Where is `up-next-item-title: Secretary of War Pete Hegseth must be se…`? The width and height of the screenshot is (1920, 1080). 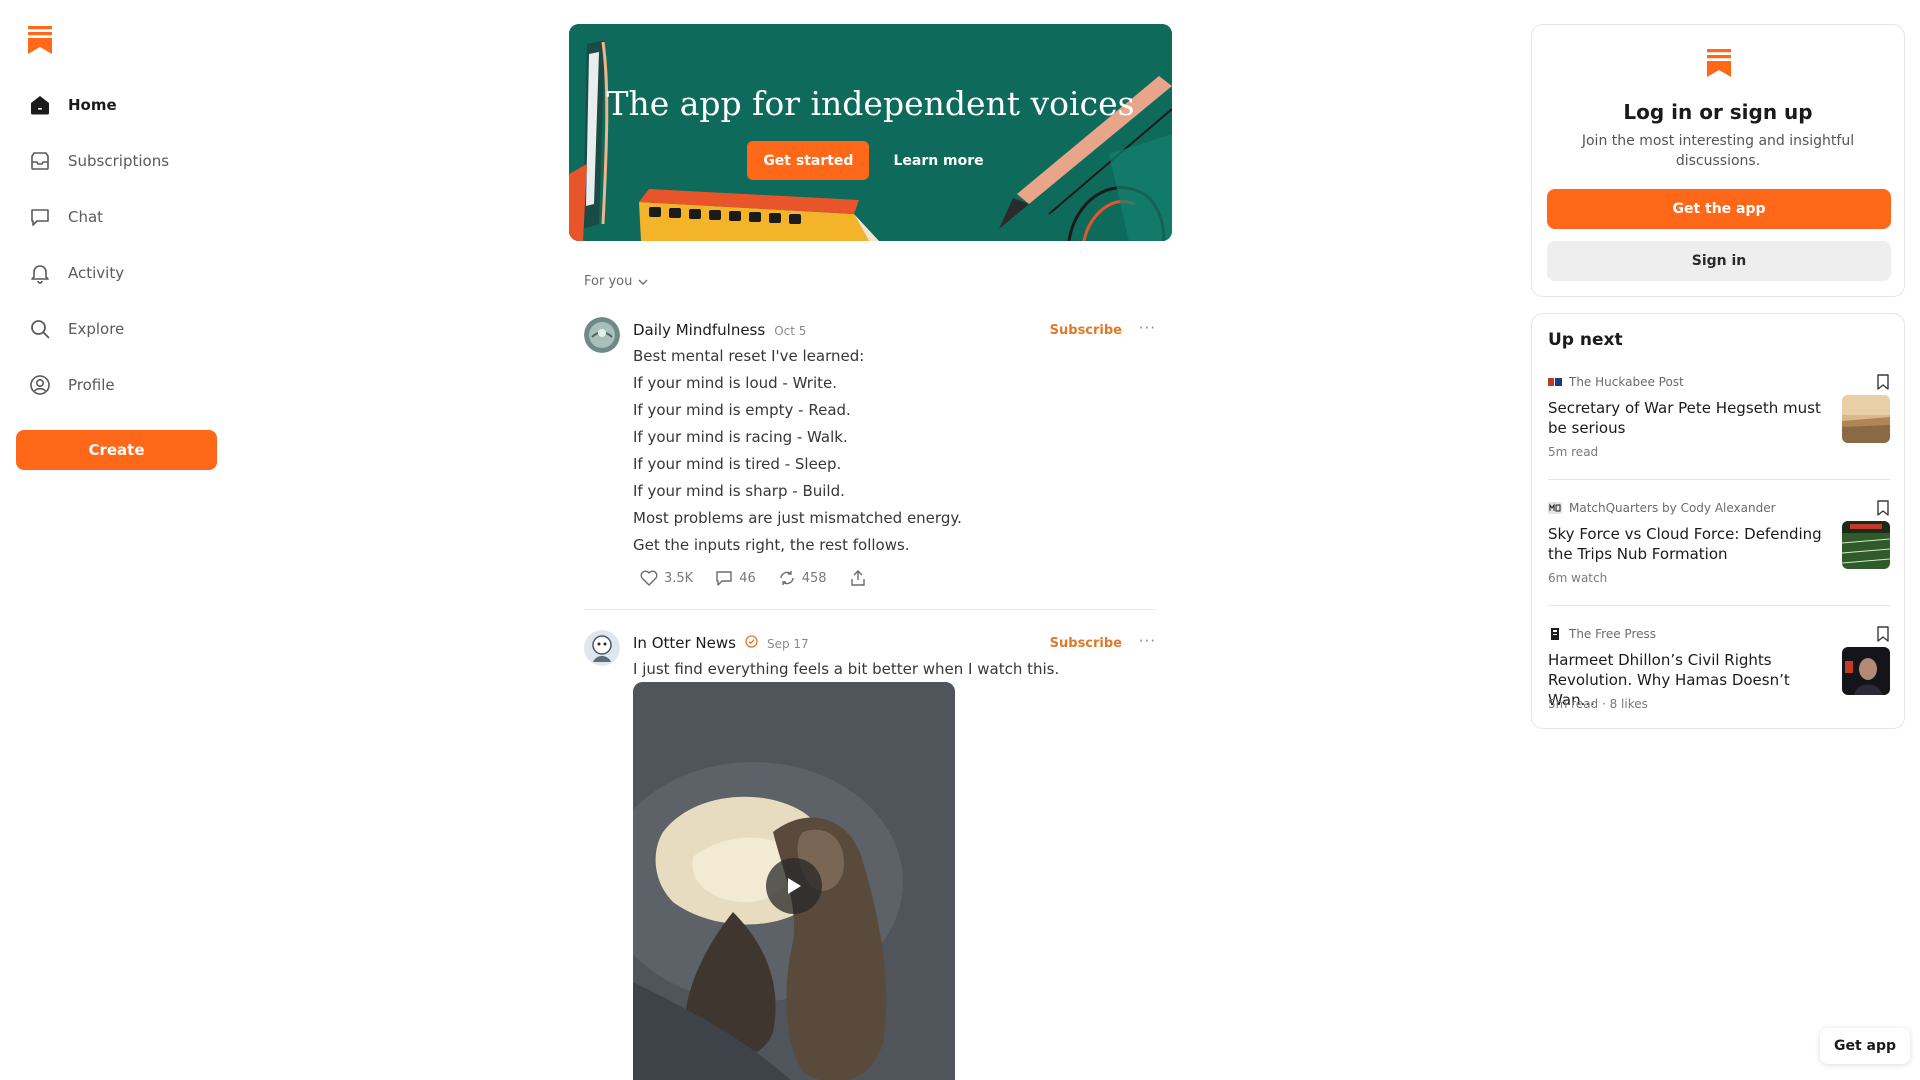
up-next-item-title: Secretary of War Pete Hegseth must be se… is located at coordinates (1684, 418).